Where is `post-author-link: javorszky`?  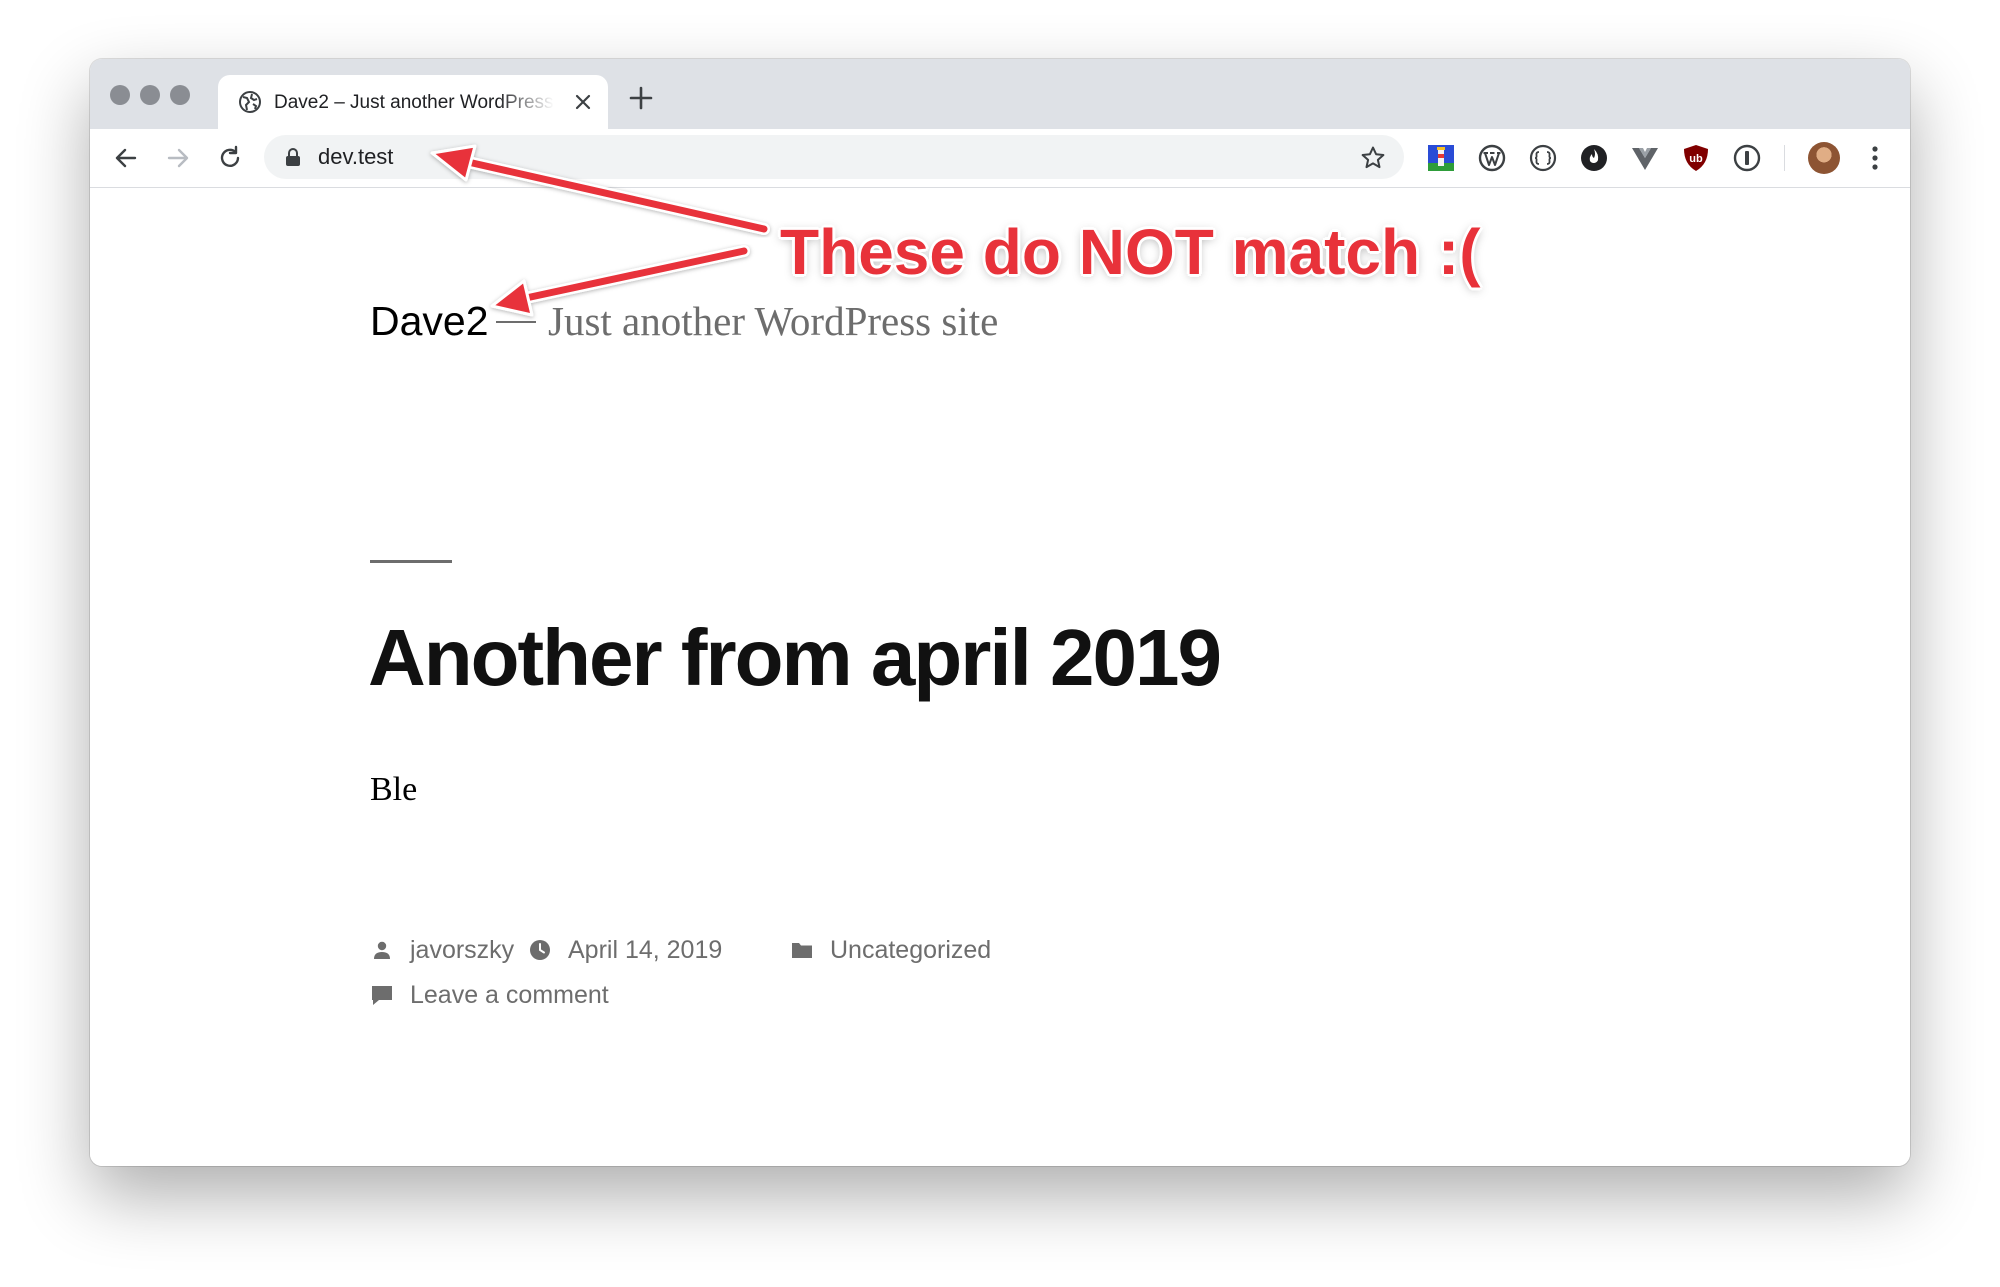
post-author-link: javorszky is located at coordinates (462, 950).